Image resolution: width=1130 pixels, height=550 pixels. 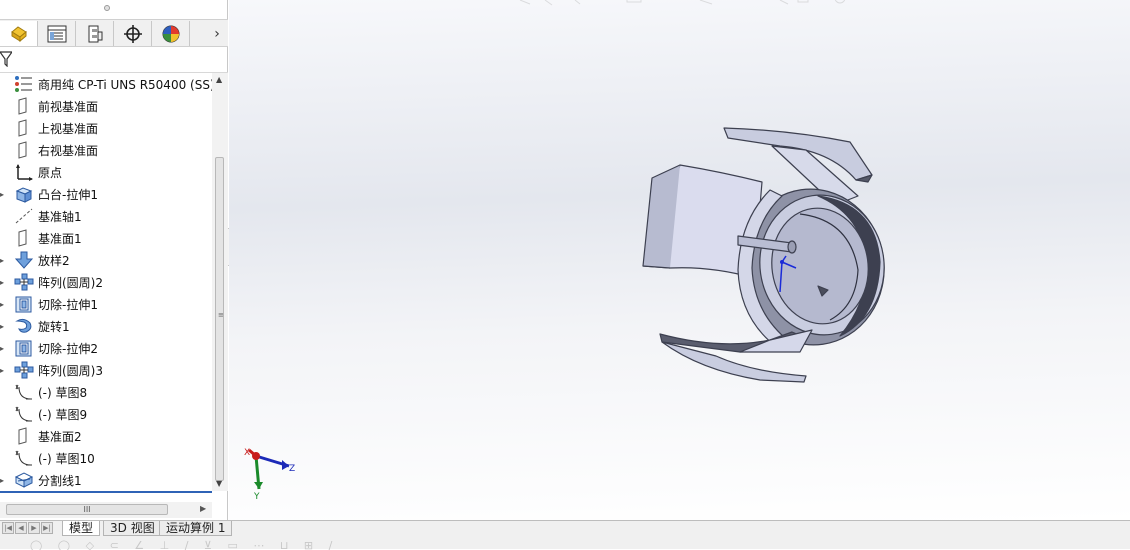 I want to click on tabs-more-button: ›, so click(x=217, y=34).